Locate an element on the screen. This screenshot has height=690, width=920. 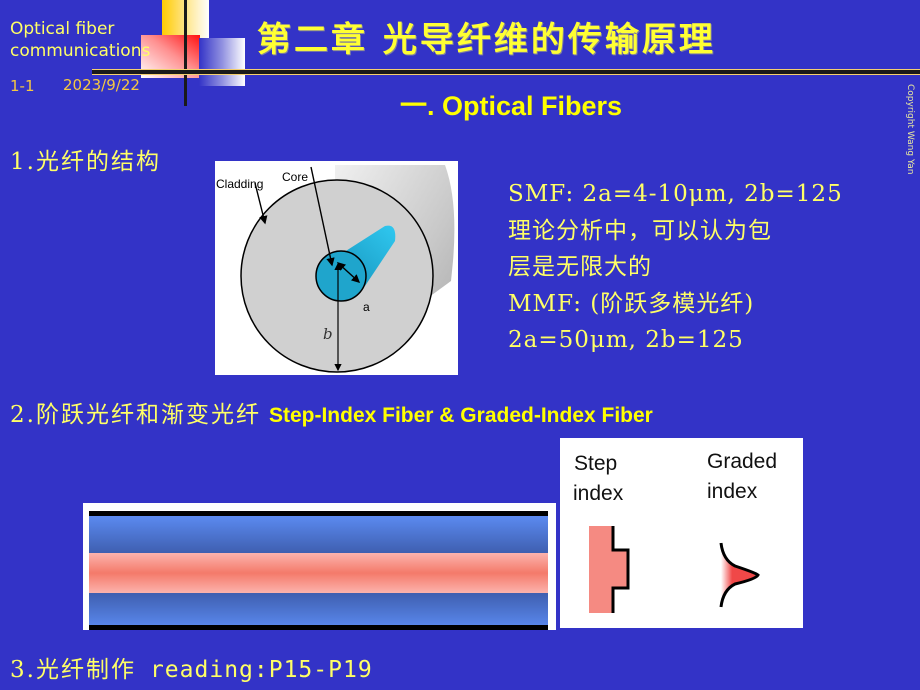
note-line: SMF: 2a=4-10μm, 2b=125 is located at coordinates (675, 194).